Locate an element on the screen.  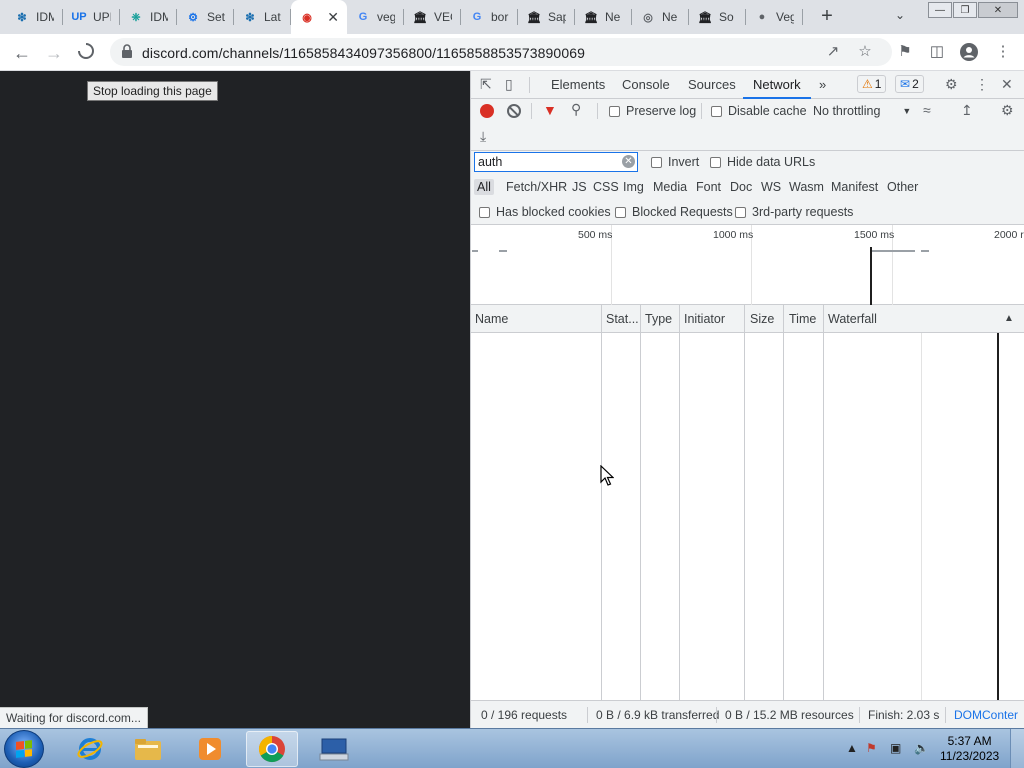
browser-tab: Gveg is located at coordinates (375, 17).